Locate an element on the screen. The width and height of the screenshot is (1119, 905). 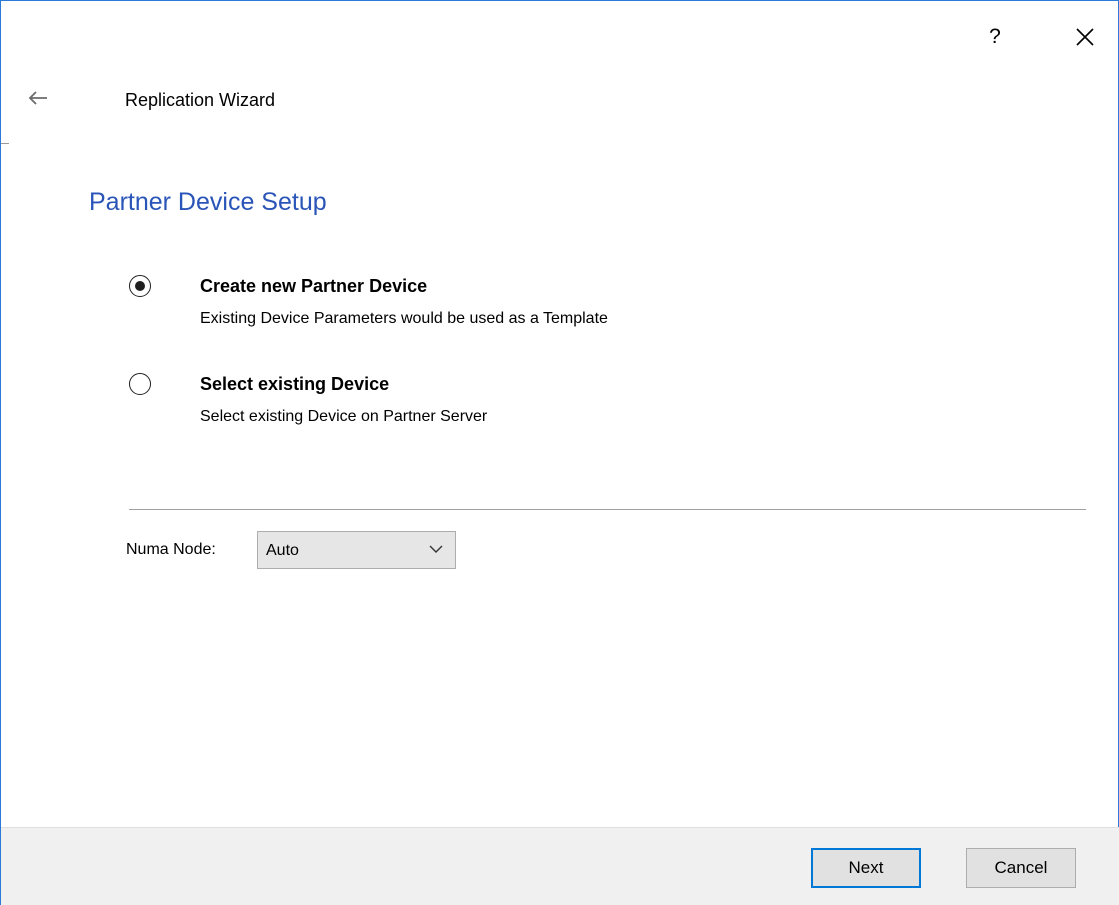
arrow-left-icon is located at coordinates (37, 98).